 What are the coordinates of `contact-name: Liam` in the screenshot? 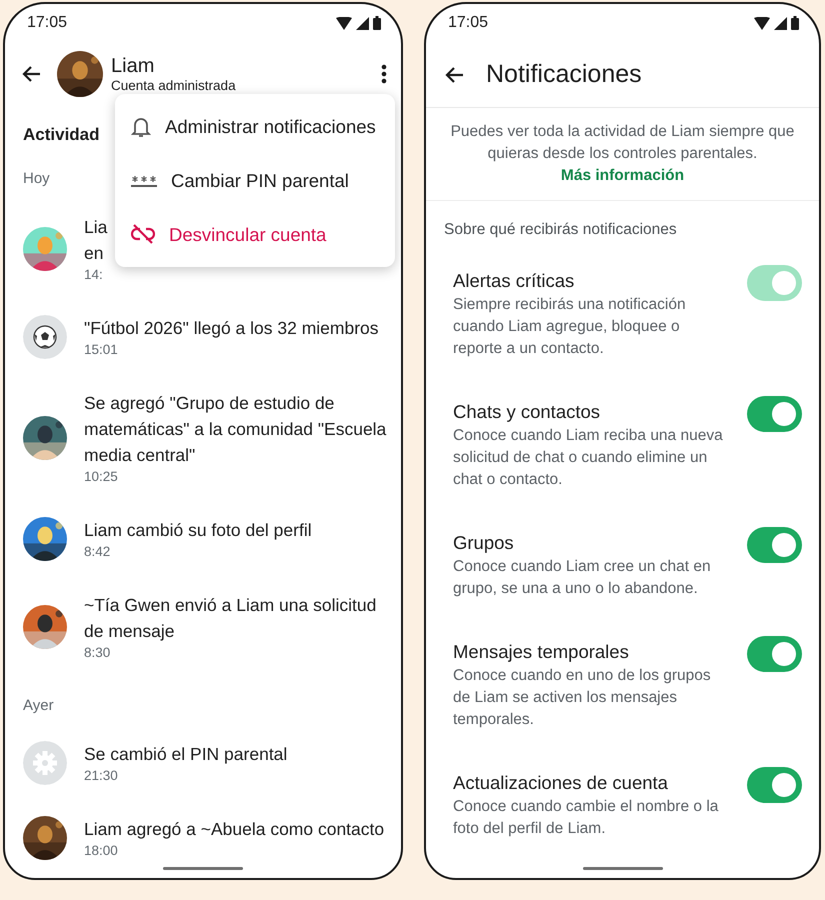 It's located at (133, 66).